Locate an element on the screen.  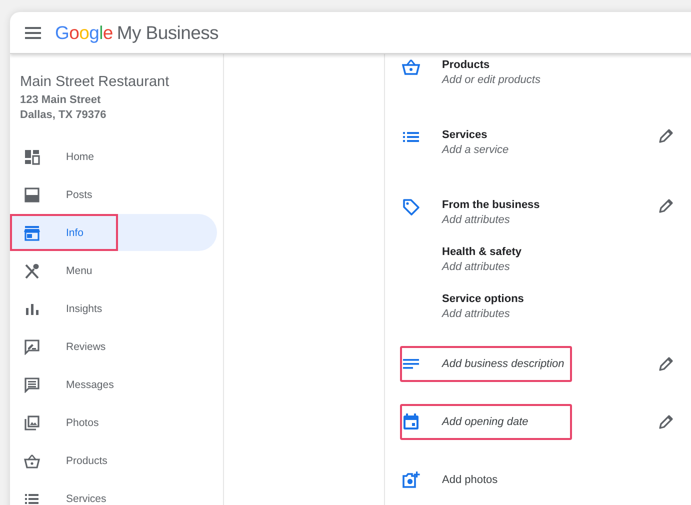
business-name: Main Street Restaurant is located at coordinates (95, 82).